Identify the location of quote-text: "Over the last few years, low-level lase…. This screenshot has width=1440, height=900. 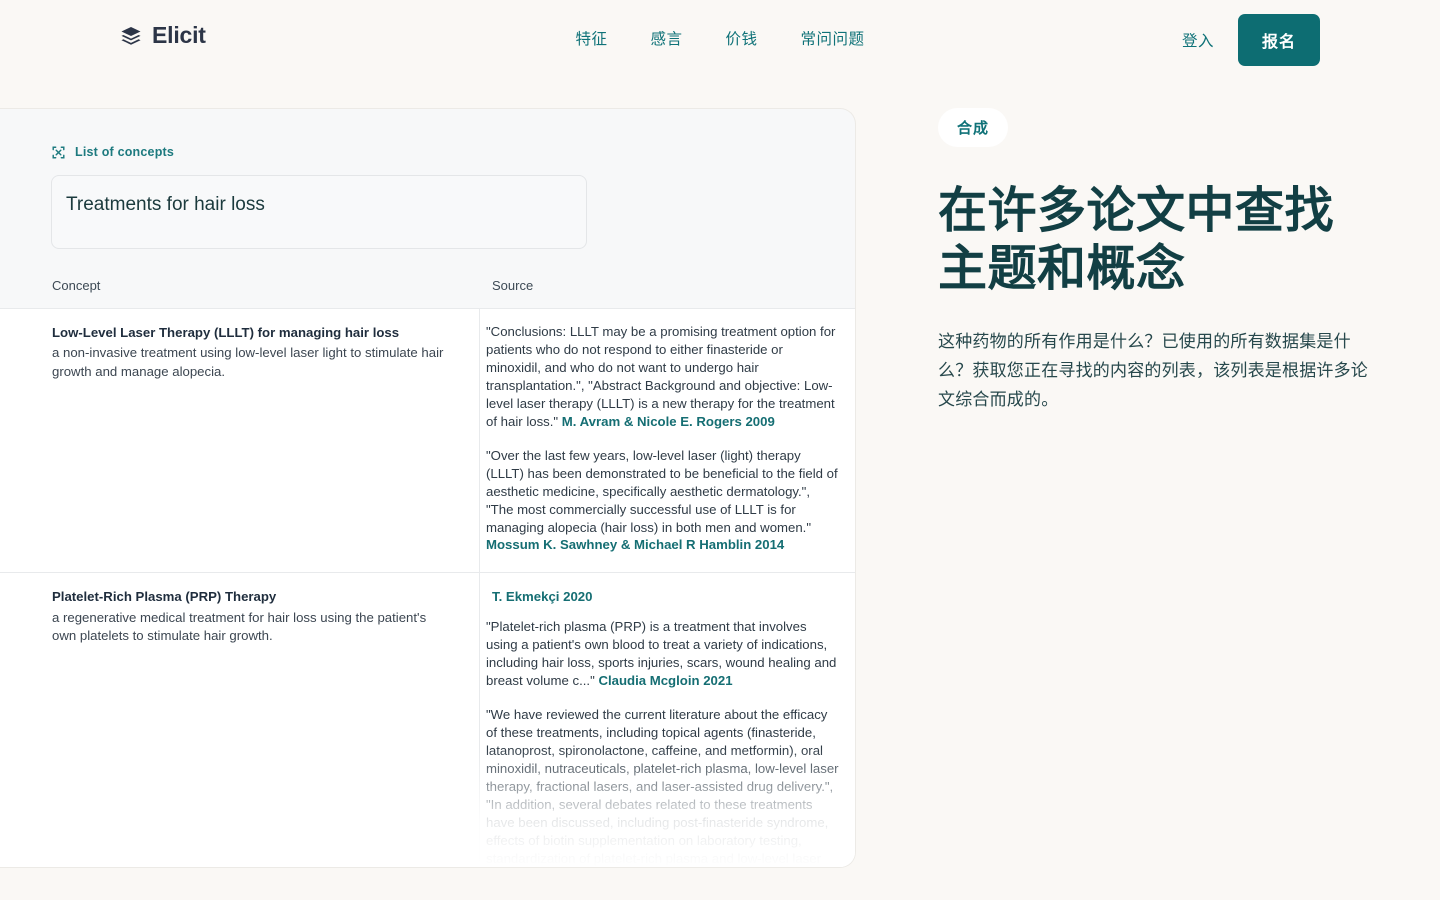
(662, 491).